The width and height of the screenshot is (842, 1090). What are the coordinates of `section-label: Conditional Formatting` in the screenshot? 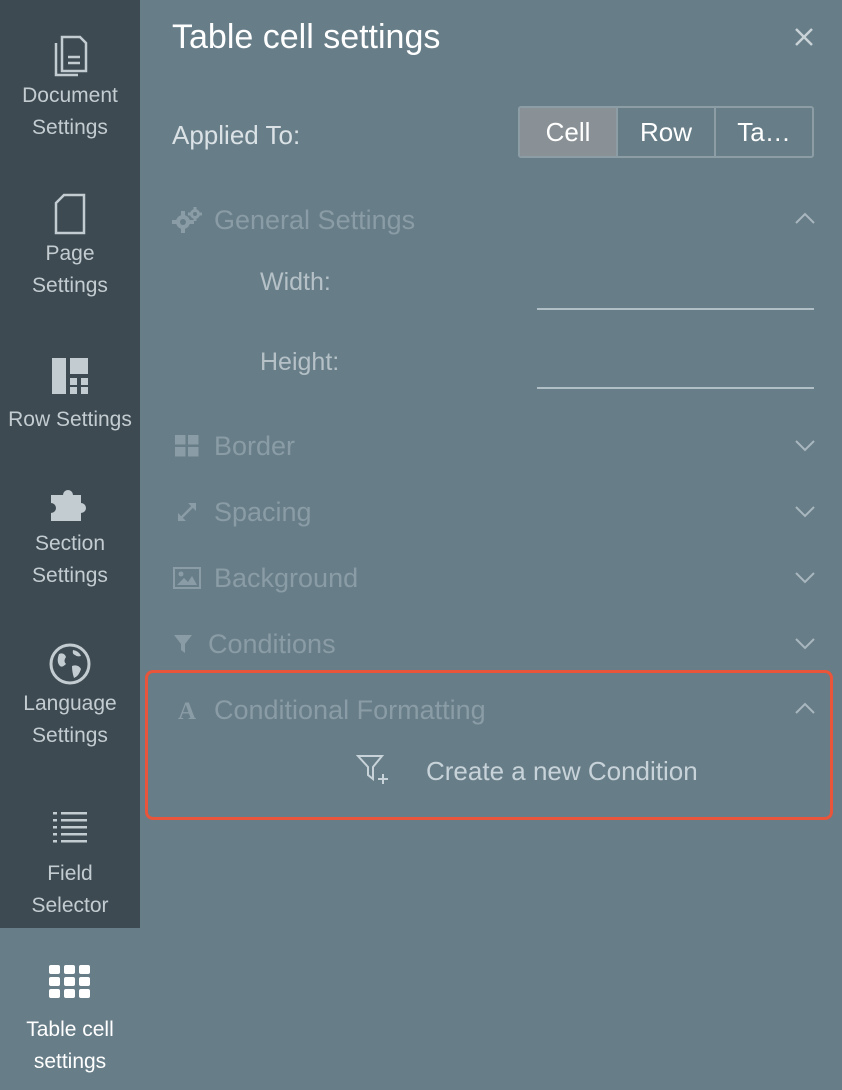 It's located at (350, 709).